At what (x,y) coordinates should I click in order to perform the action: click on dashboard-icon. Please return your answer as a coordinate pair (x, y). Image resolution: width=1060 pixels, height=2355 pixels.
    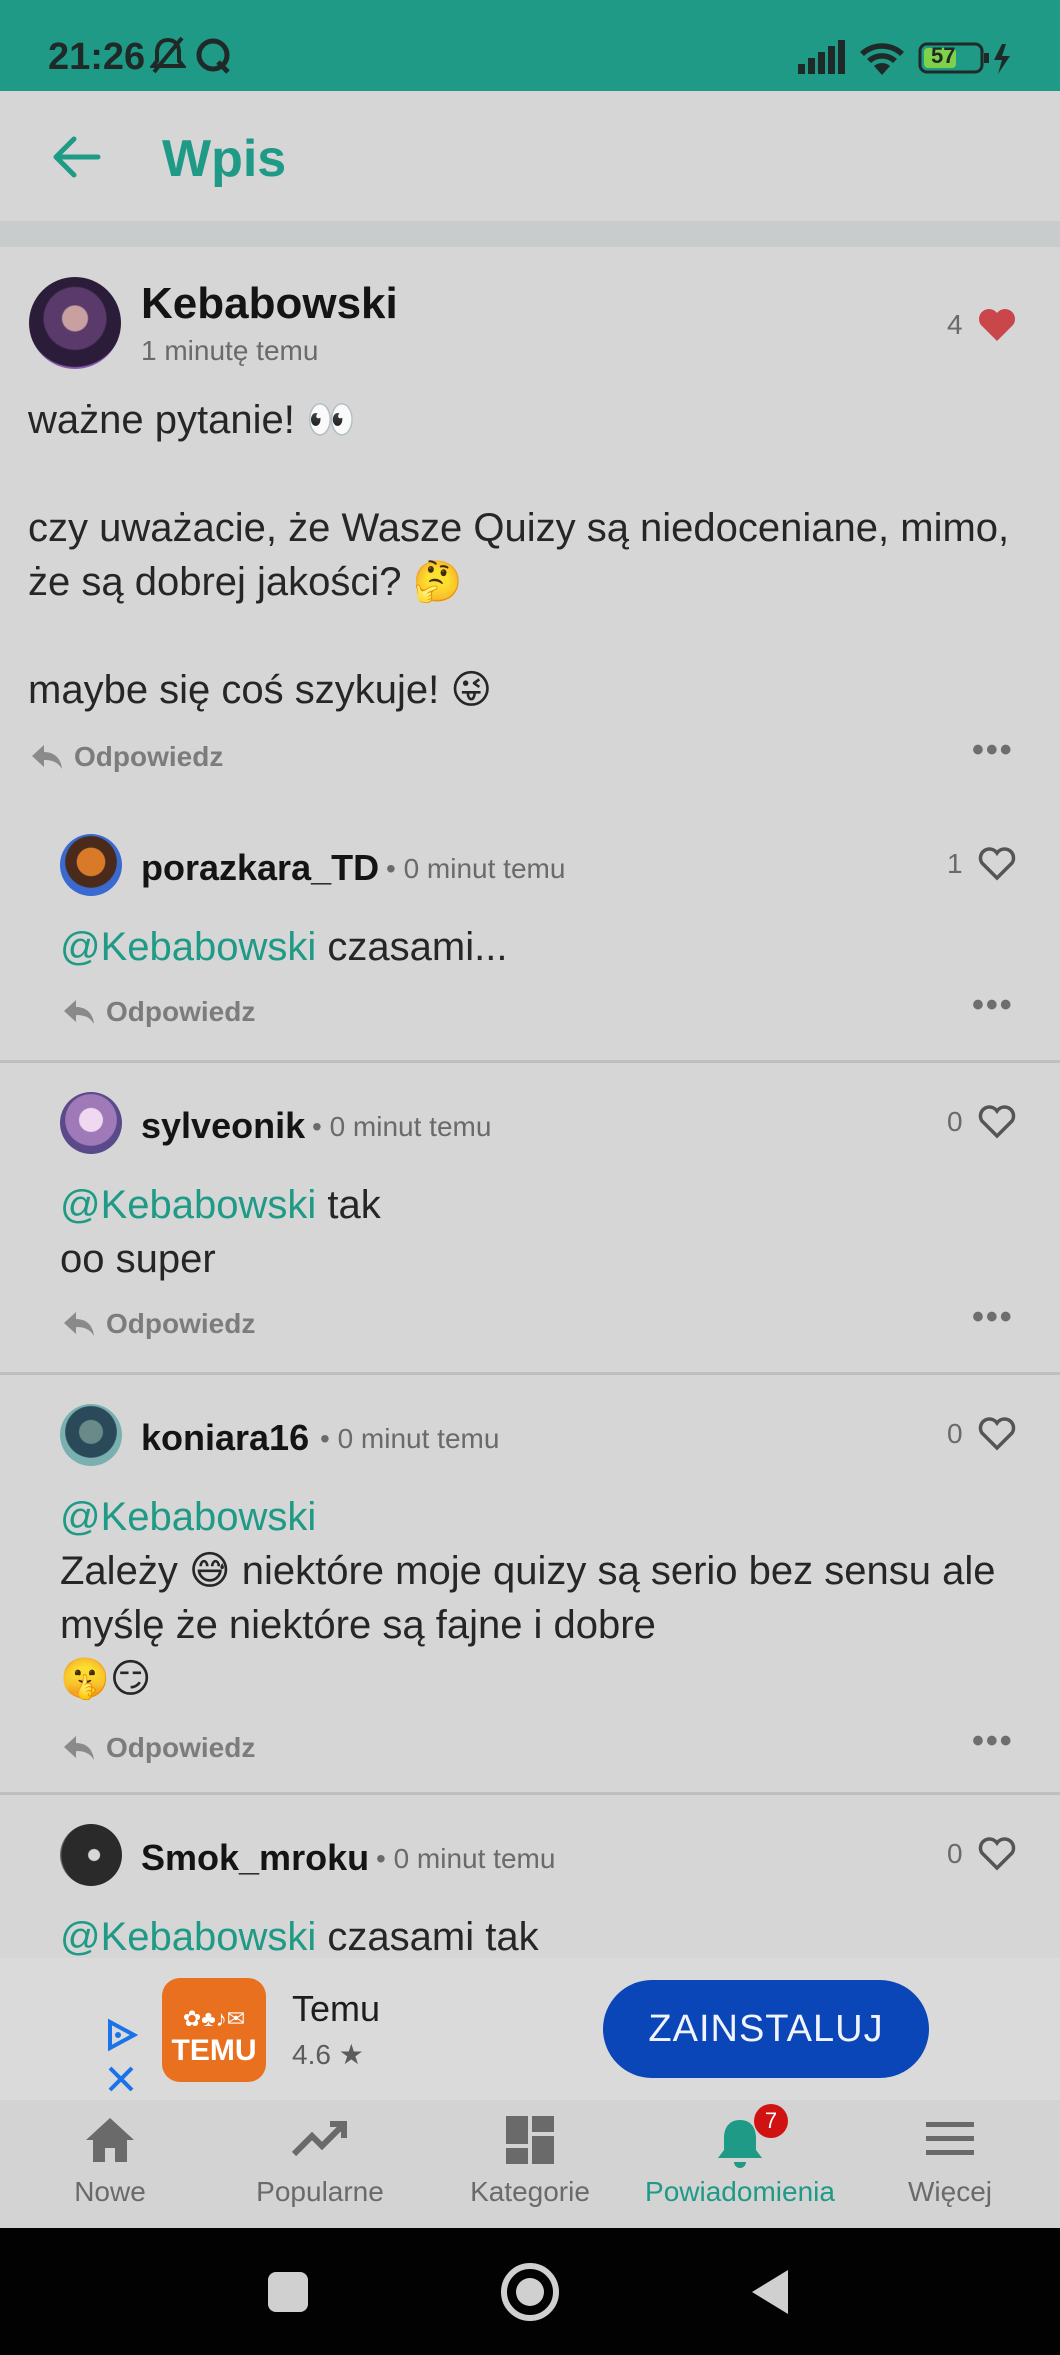
    Looking at the image, I should click on (530, 2142).